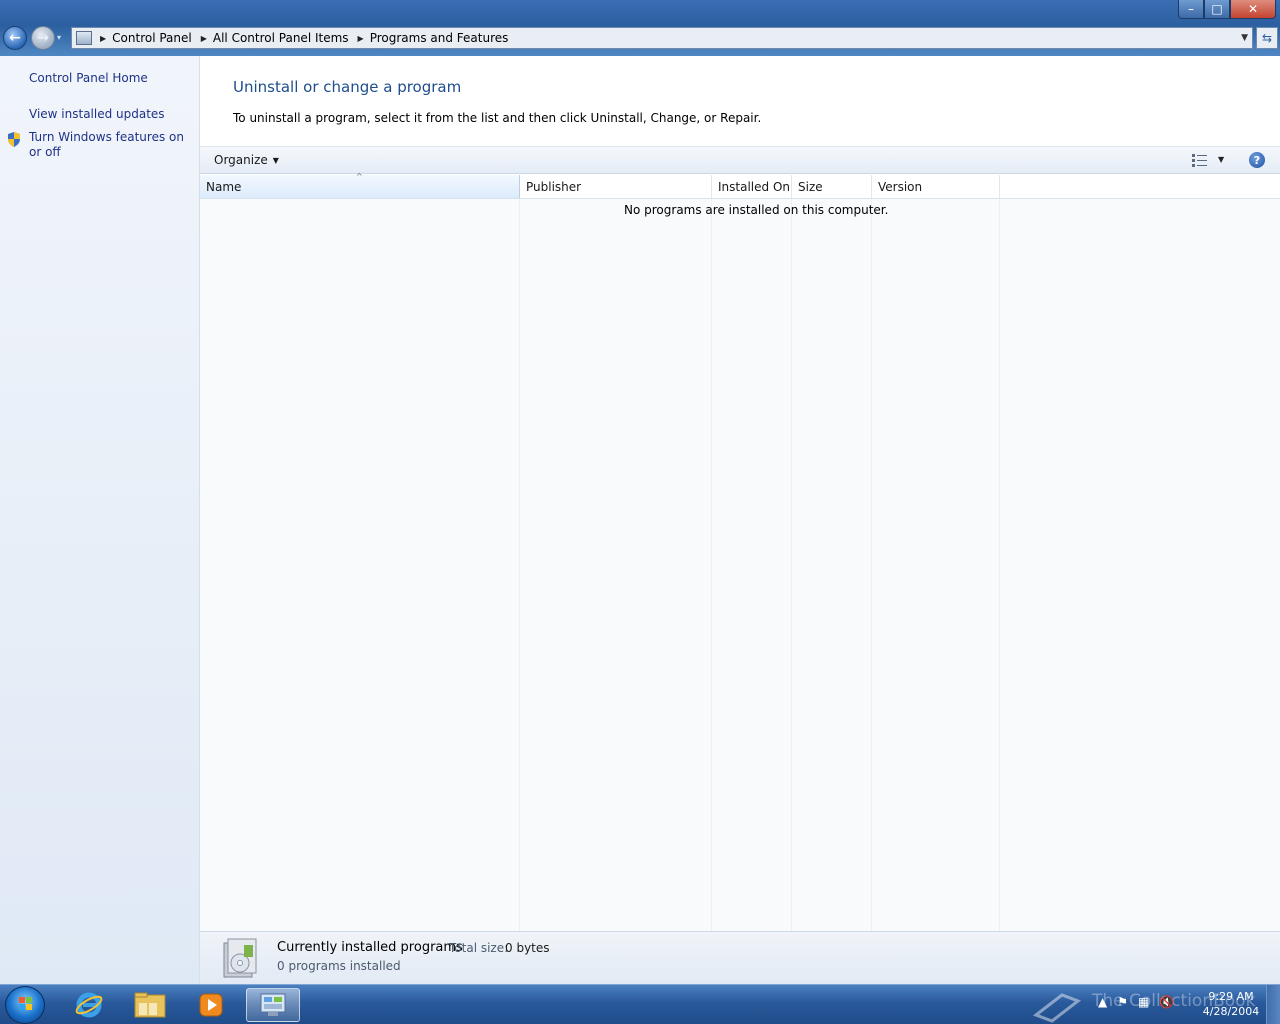  What do you see at coordinates (224, 187) in the screenshot?
I see `column-label: Name` at bounding box center [224, 187].